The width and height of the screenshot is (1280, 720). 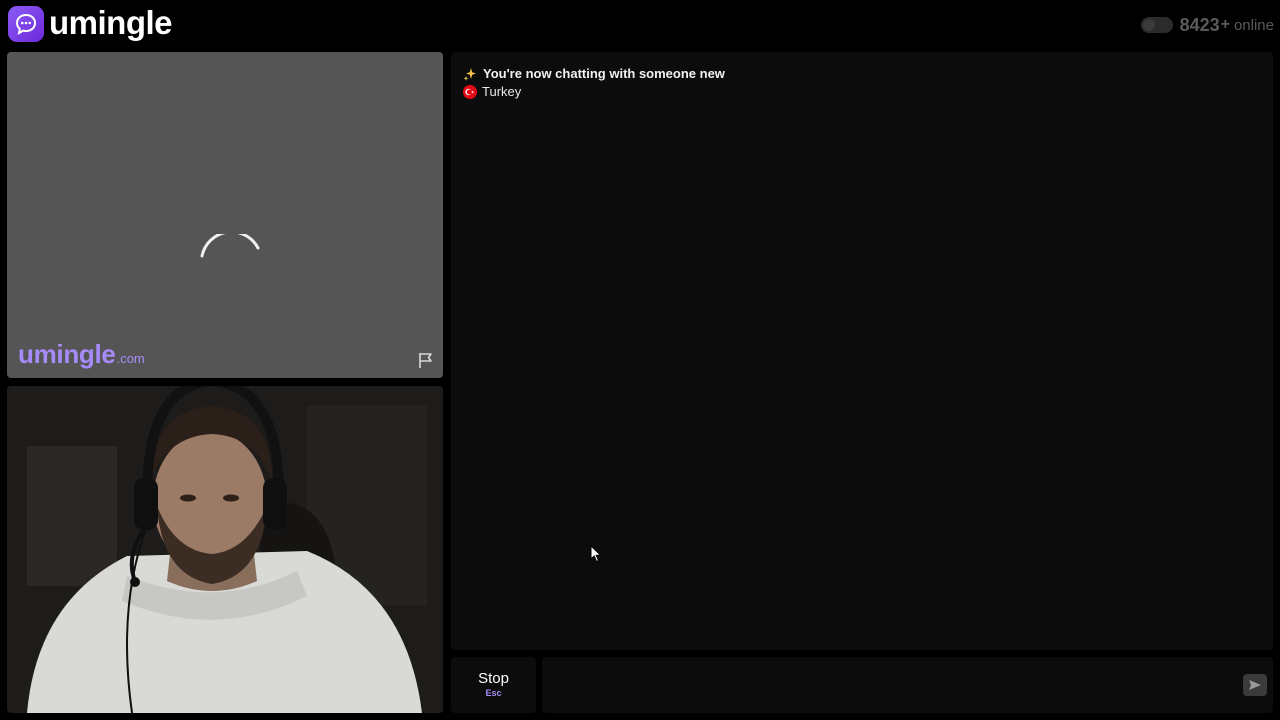 What do you see at coordinates (26, 24) in the screenshot?
I see `chat-bubble-icon` at bounding box center [26, 24].